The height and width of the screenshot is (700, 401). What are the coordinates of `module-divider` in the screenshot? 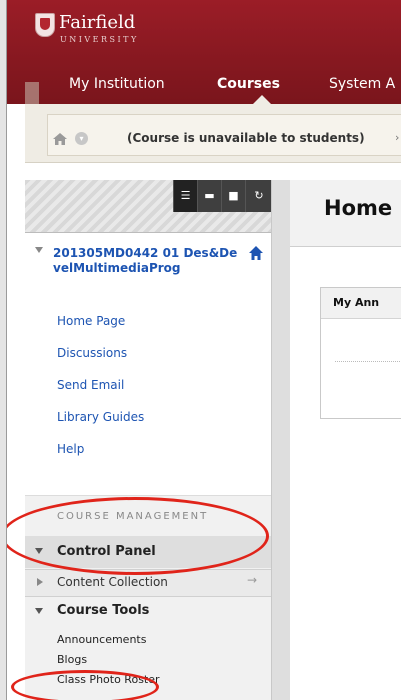 It's located at (368, 361).